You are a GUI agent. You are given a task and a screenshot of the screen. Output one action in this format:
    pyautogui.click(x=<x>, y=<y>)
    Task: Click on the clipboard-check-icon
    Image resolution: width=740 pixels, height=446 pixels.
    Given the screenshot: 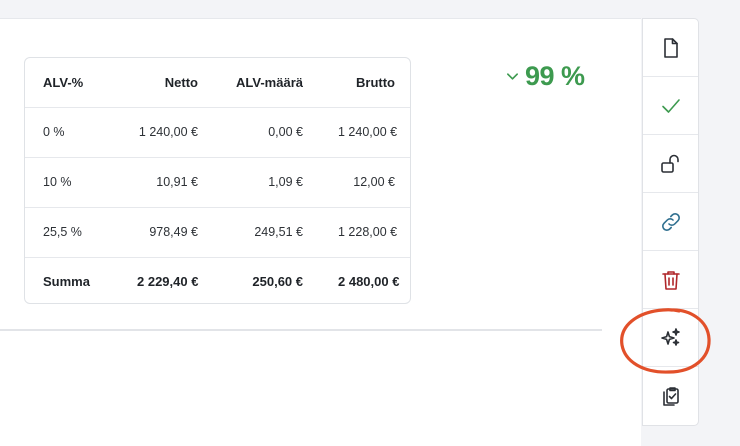 What is the action you would take?
    pyautogui.click(x=670, y=396)
    